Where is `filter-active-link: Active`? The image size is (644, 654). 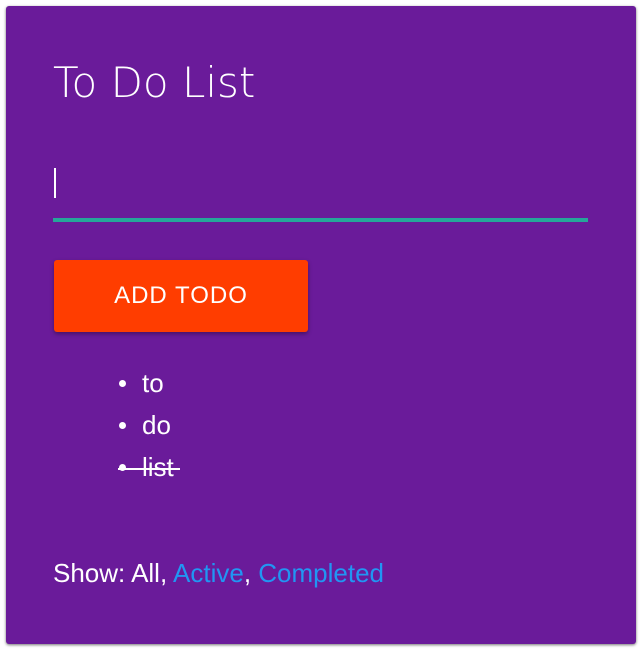
filter-active-link: Active is located at coordinates (208, 573).